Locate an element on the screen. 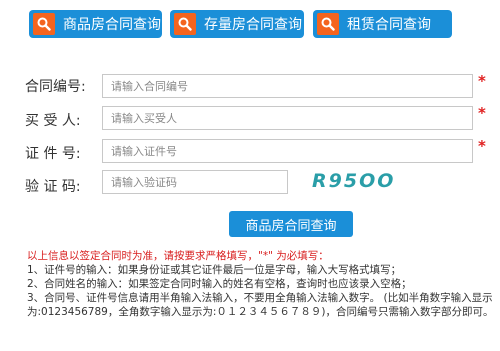  submit-query-button: 商品房合同查询 is located at coordinates (291, 224).